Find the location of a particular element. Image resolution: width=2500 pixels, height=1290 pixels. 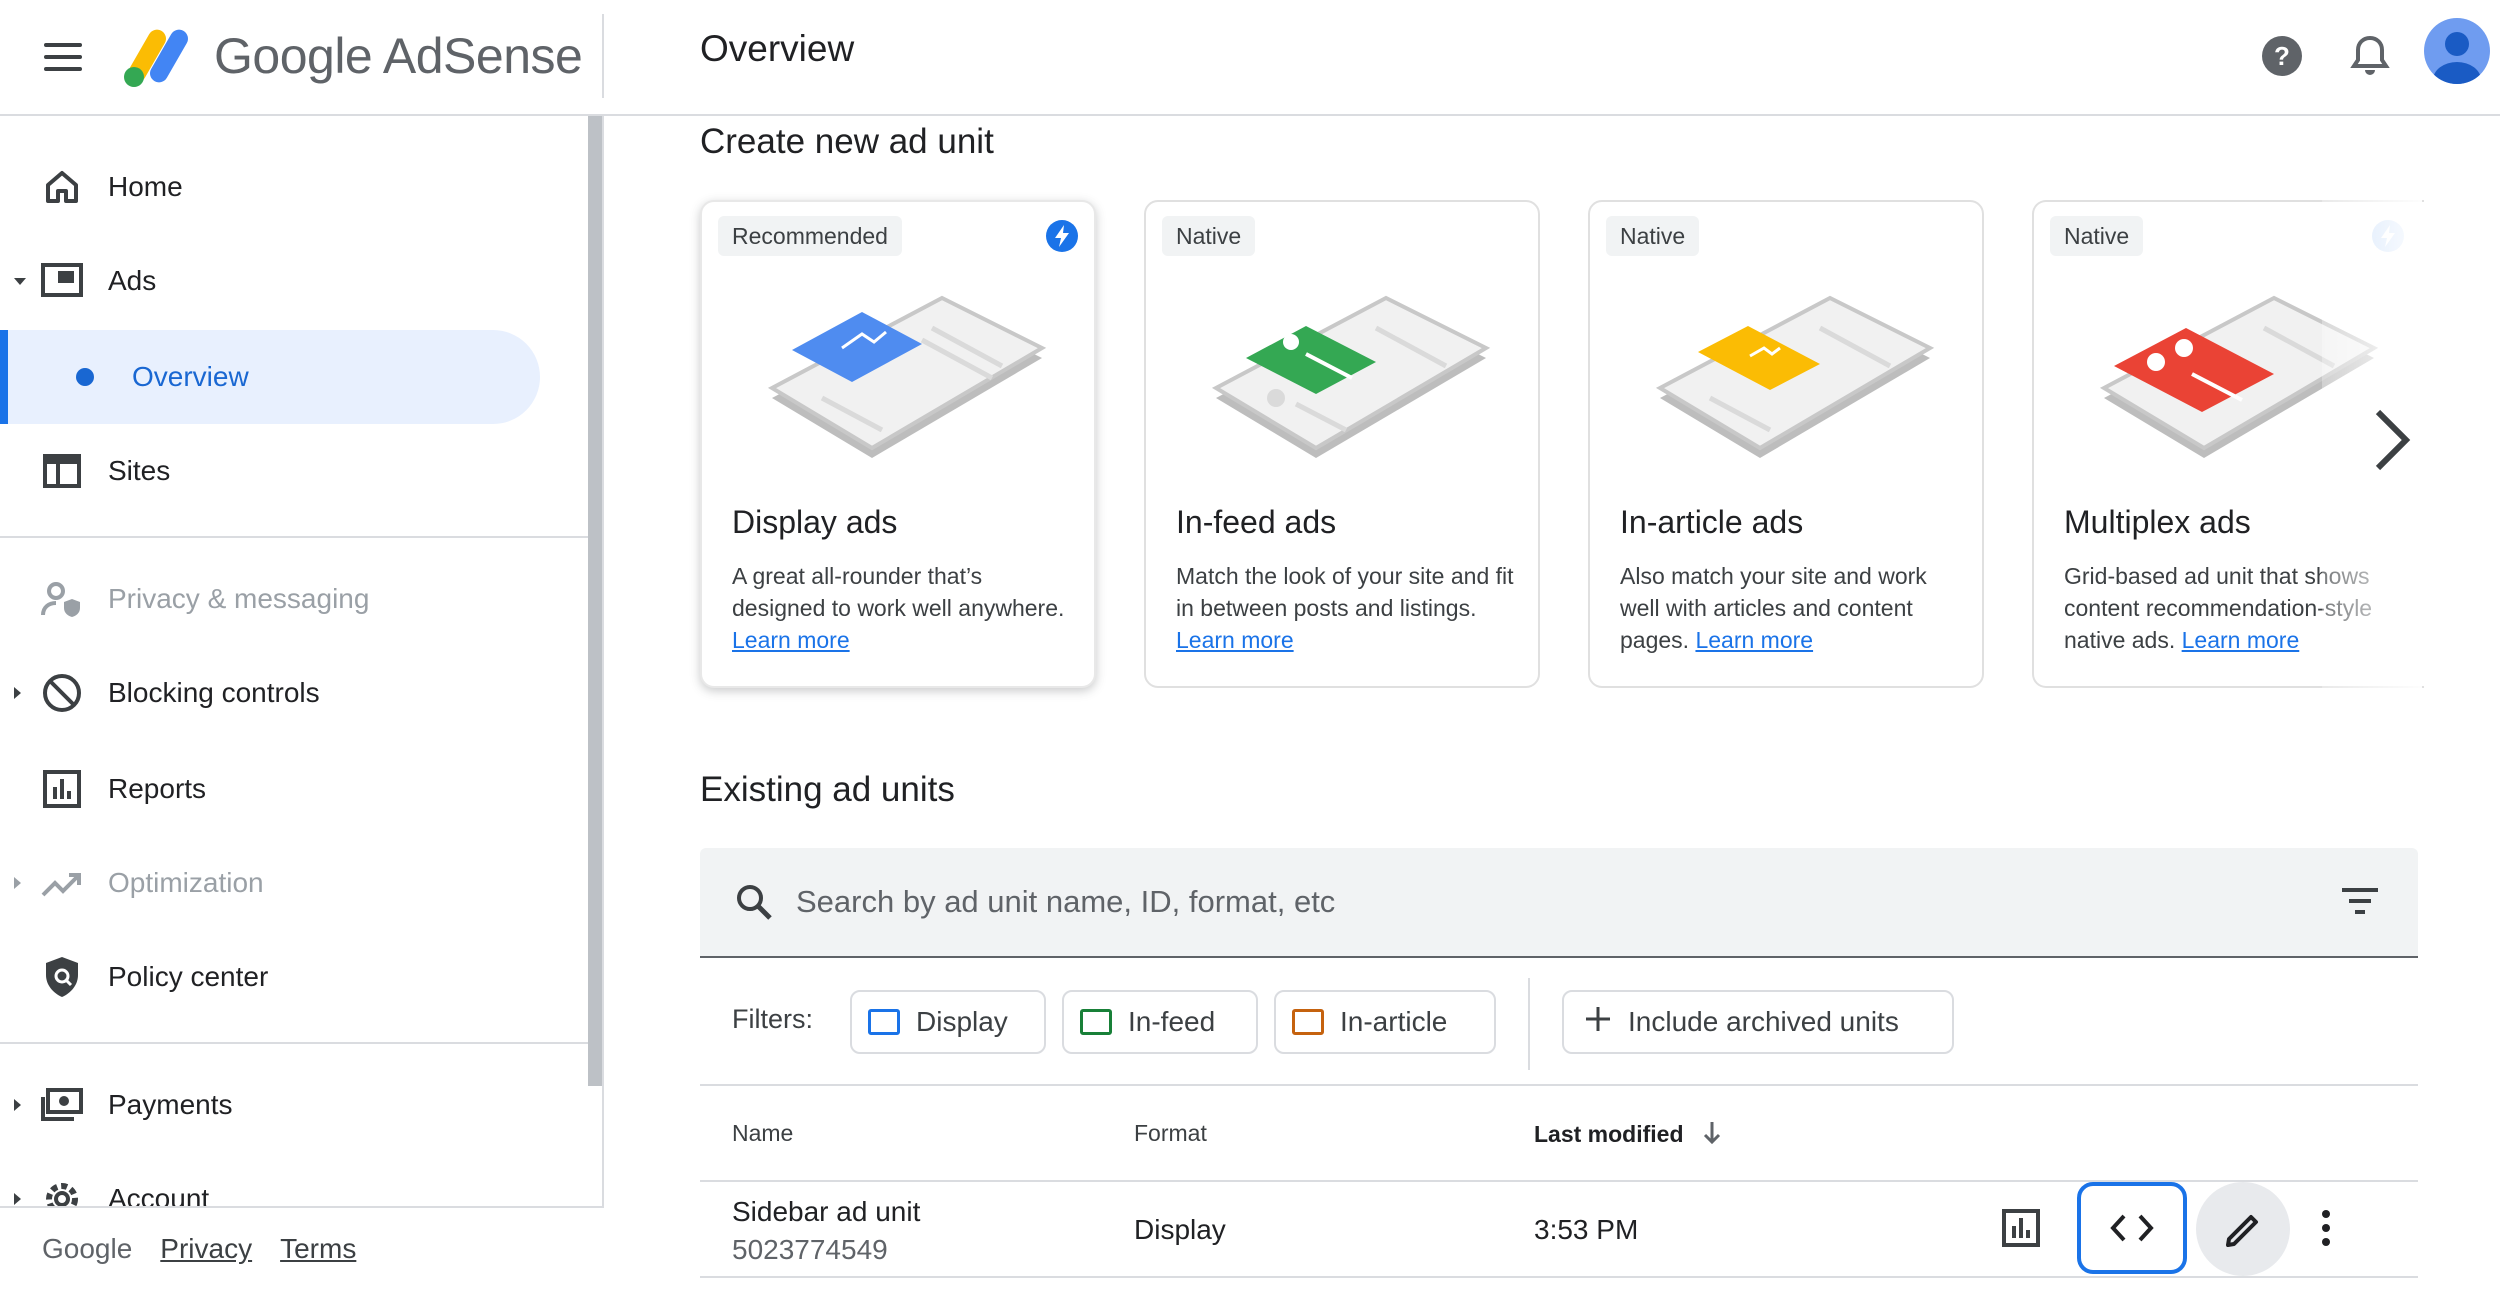

column-header-format: Format is located at coordinates (1170, 1133).